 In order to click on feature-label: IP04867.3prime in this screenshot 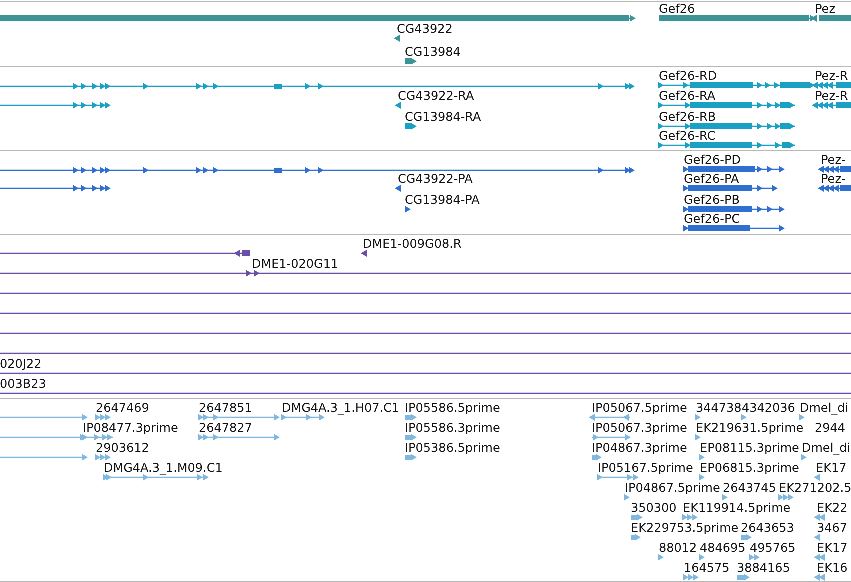, I will do `click(640, 448)`.